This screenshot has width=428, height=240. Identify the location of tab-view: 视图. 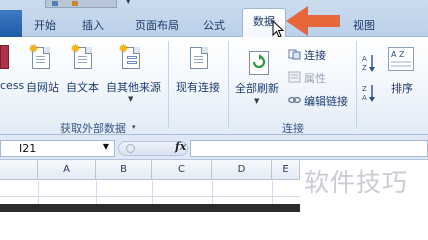
(364, 27).